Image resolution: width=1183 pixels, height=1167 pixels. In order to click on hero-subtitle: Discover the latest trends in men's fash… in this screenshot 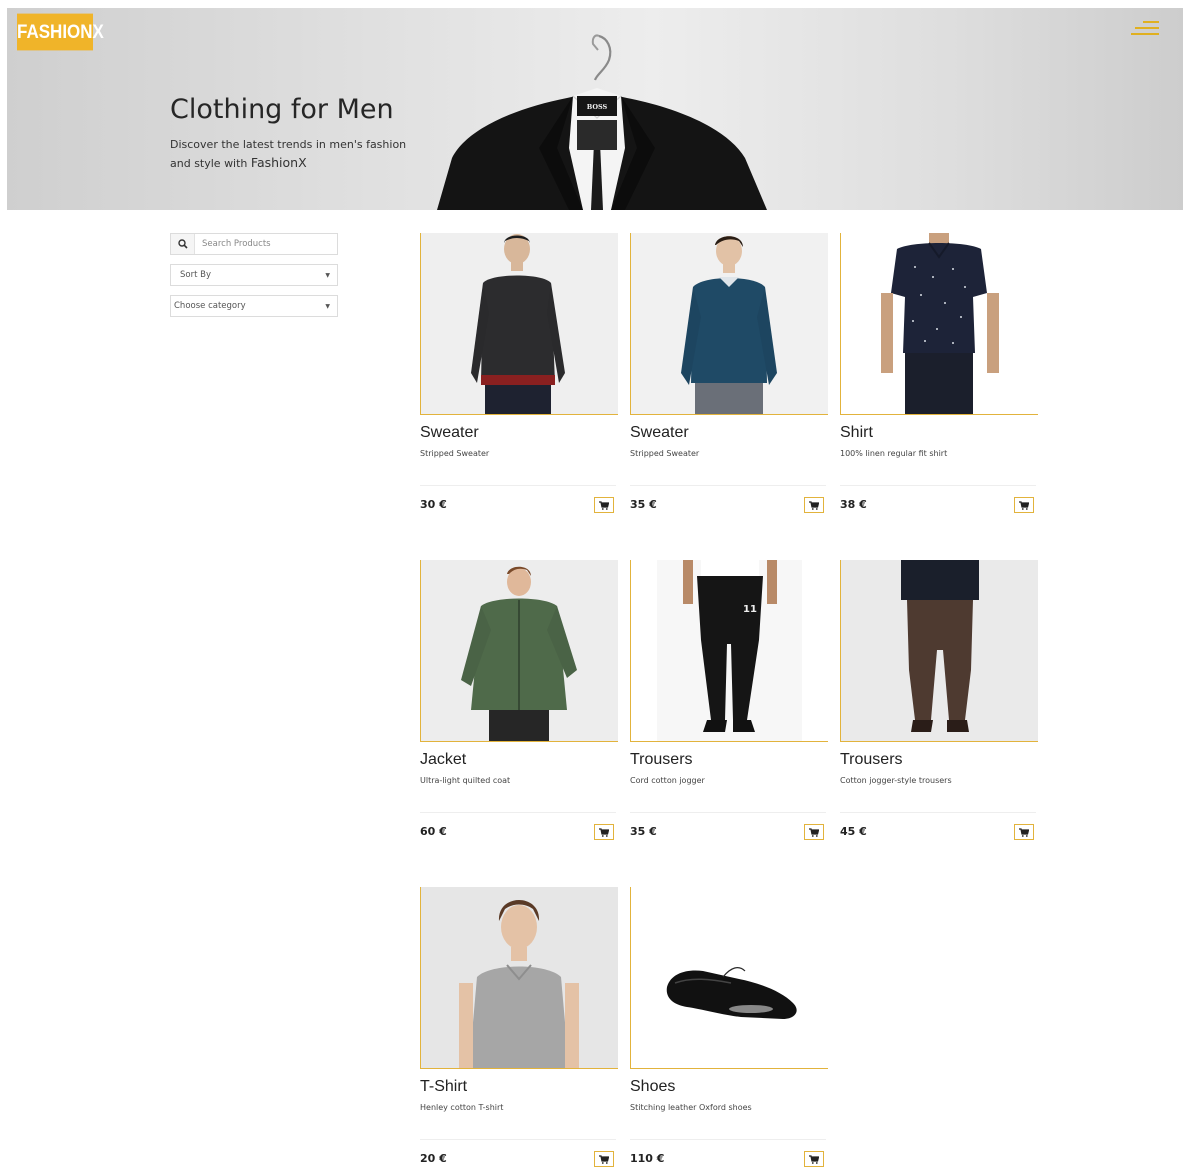, I will do `click(300, 154)`.